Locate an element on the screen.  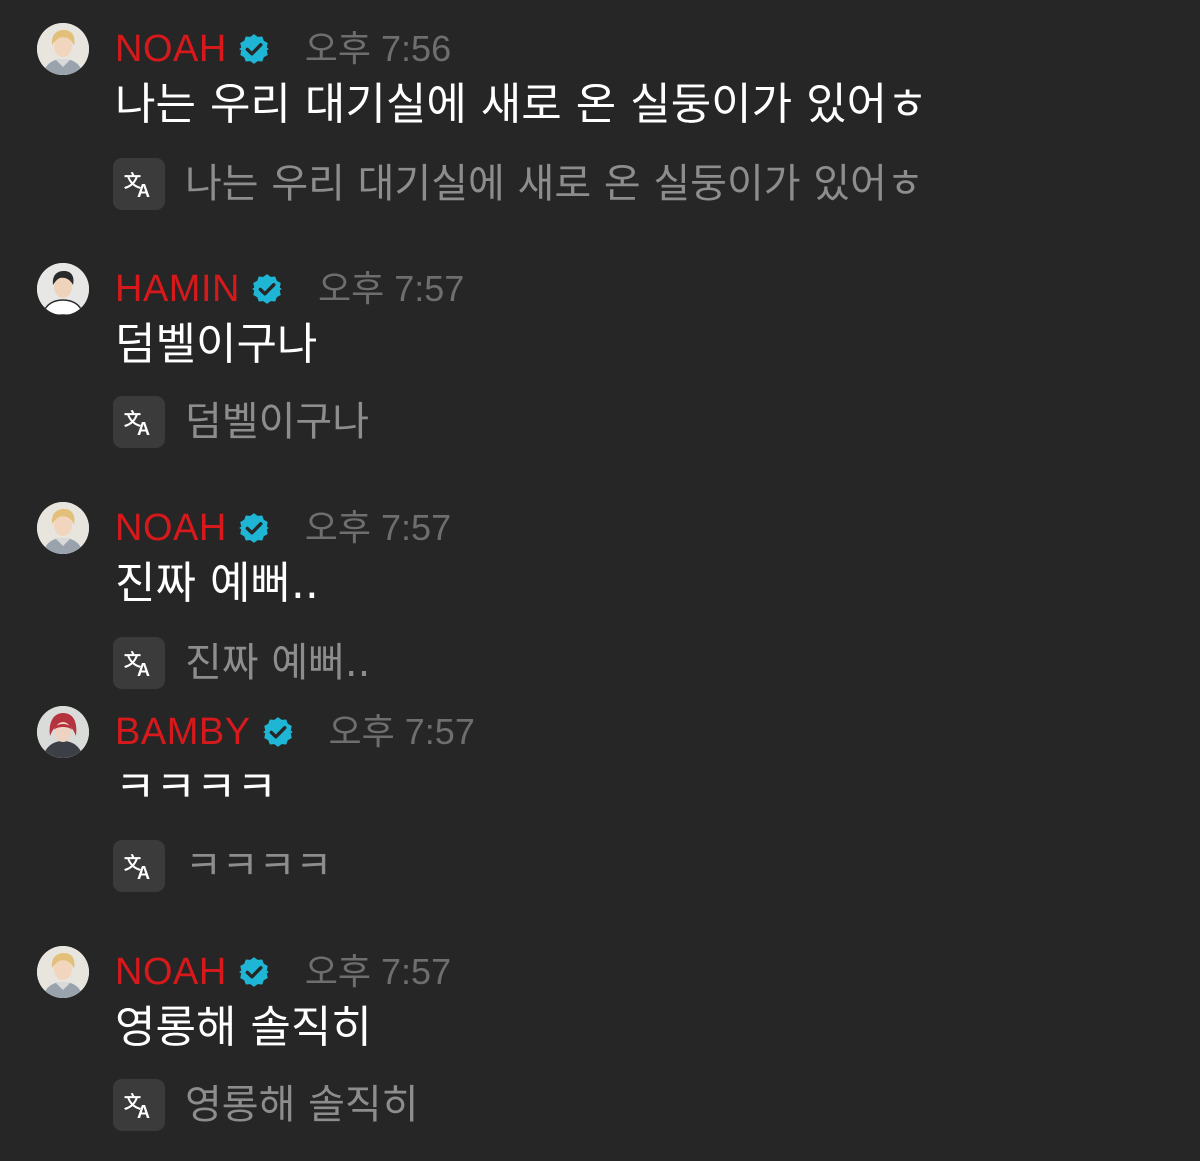
message-text: ㅋㅋㅋㅋ is located at coordinates (196, 787).